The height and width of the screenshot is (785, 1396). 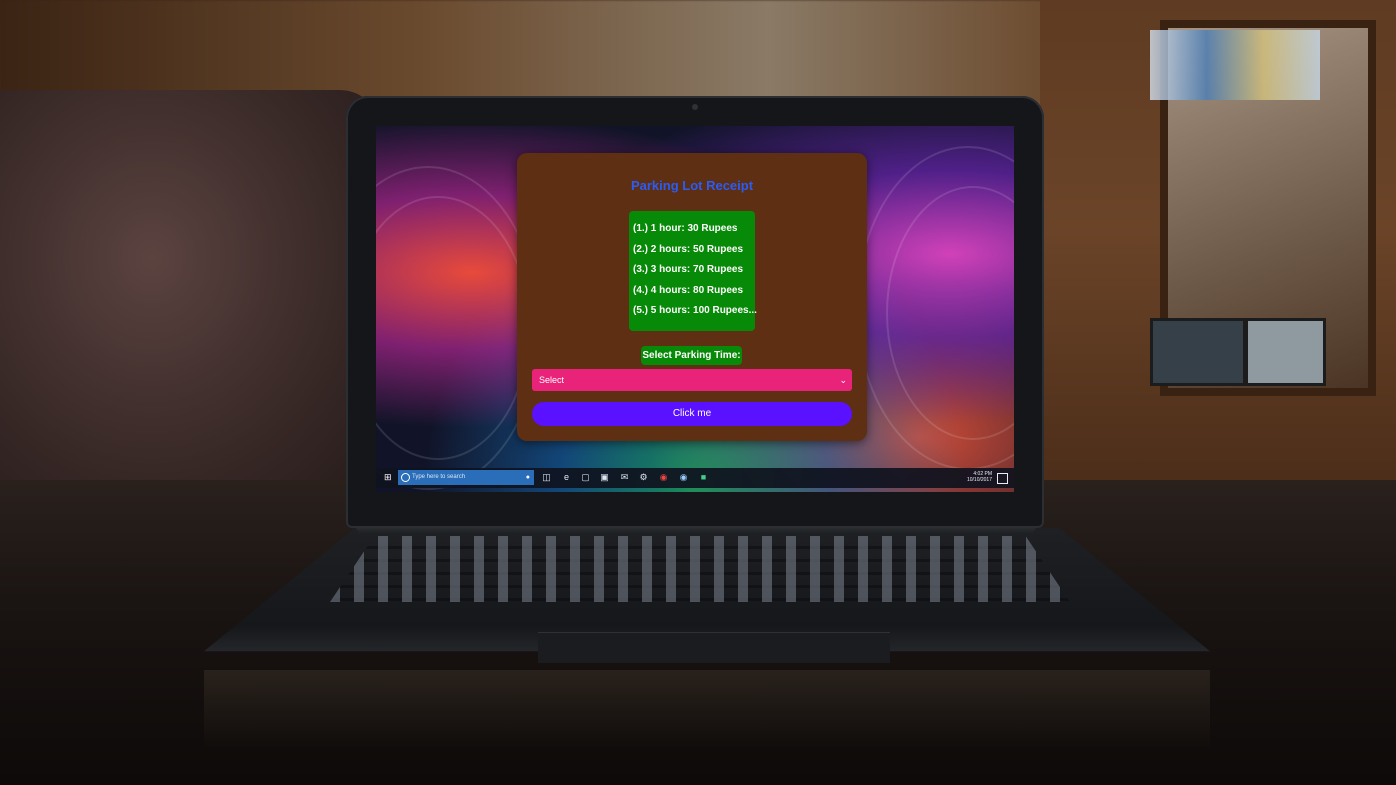 What do you see at coordinates (643, 477) in the screenshot?
I see `settings-icon: ⚙` at bounding box center [643, 477].